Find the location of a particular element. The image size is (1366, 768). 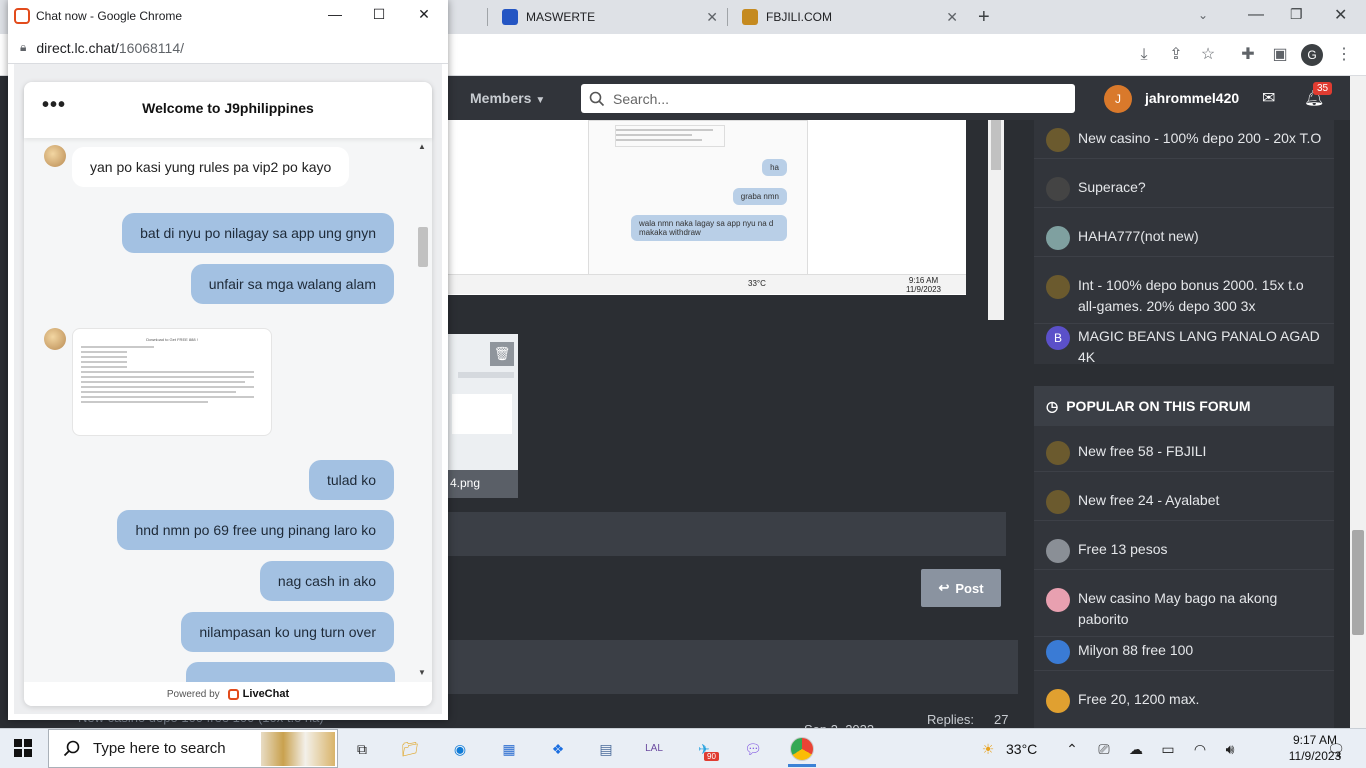

minimize-icon: — is located at coordinates (1256, 15).